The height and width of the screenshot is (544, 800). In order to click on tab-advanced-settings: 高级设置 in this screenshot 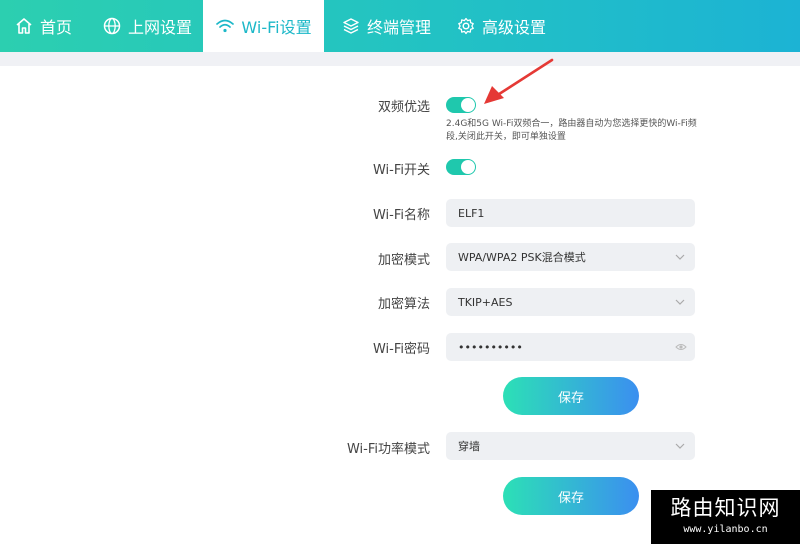, I will do `click(501, 26)`.